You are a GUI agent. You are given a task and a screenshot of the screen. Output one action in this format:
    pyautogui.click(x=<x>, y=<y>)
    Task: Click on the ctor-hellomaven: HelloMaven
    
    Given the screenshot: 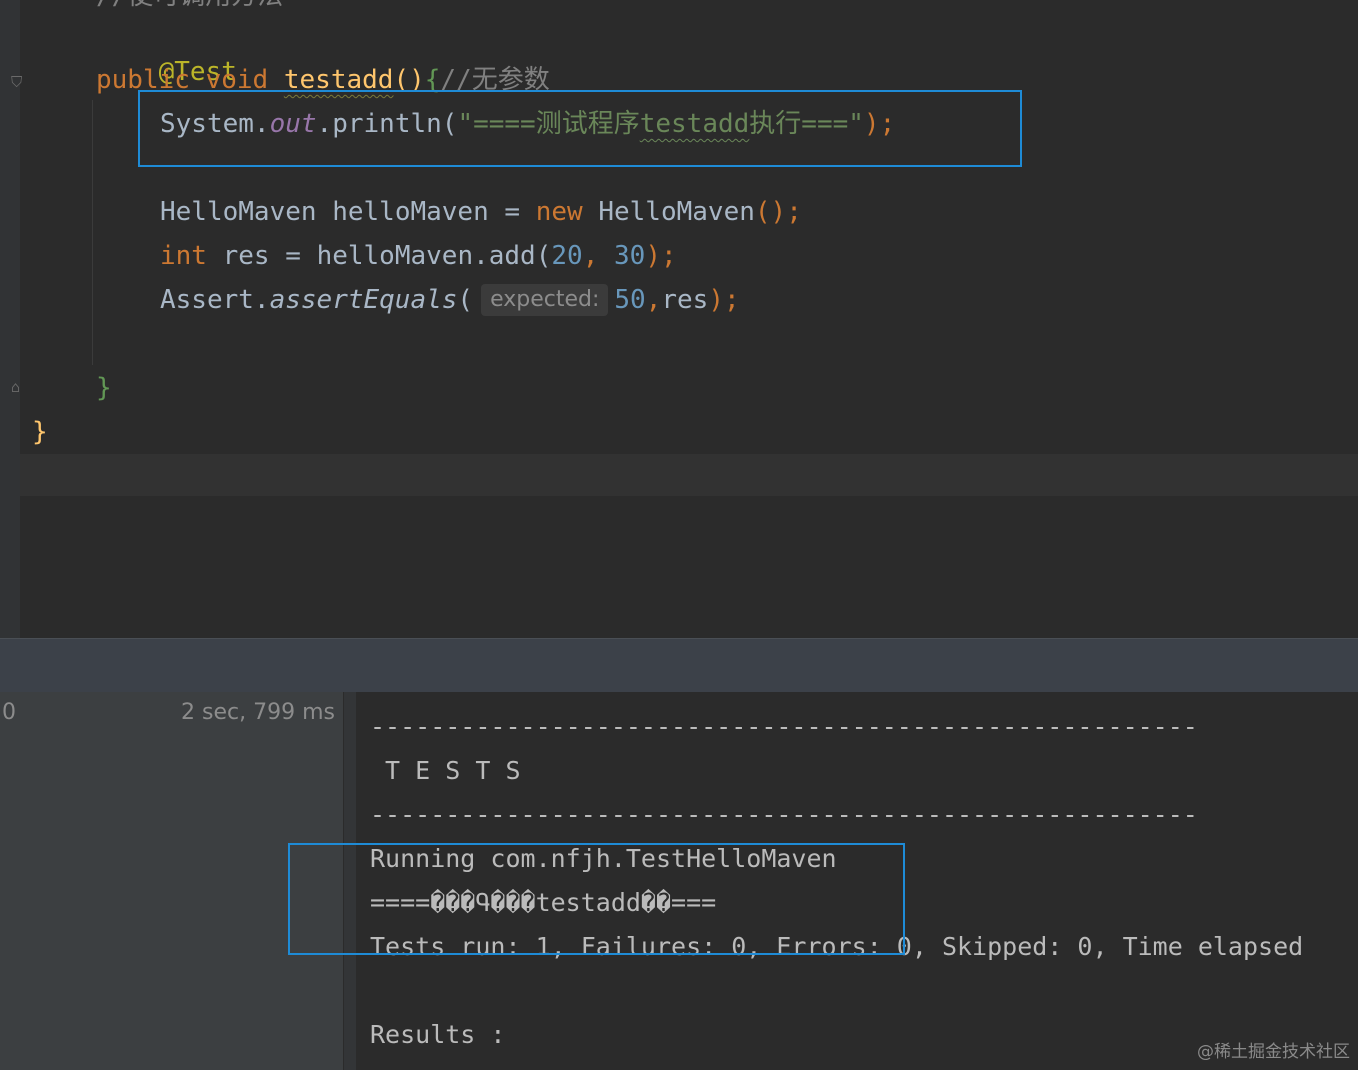 What is the action you would take?
    pyautogui.click(x=676, y=212)
    